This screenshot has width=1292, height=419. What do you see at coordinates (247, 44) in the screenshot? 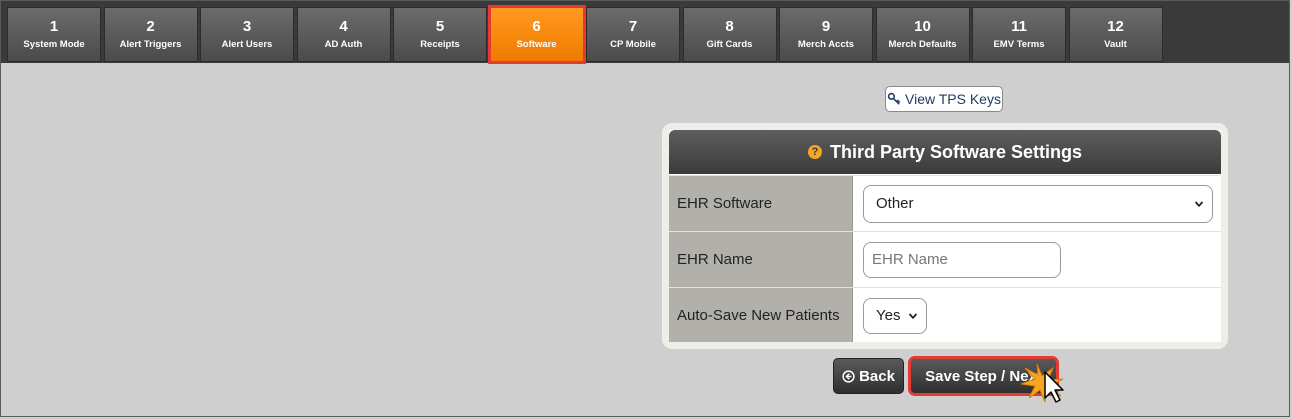
I see `step-label: Alert Users` at bounding box center [247, 44].